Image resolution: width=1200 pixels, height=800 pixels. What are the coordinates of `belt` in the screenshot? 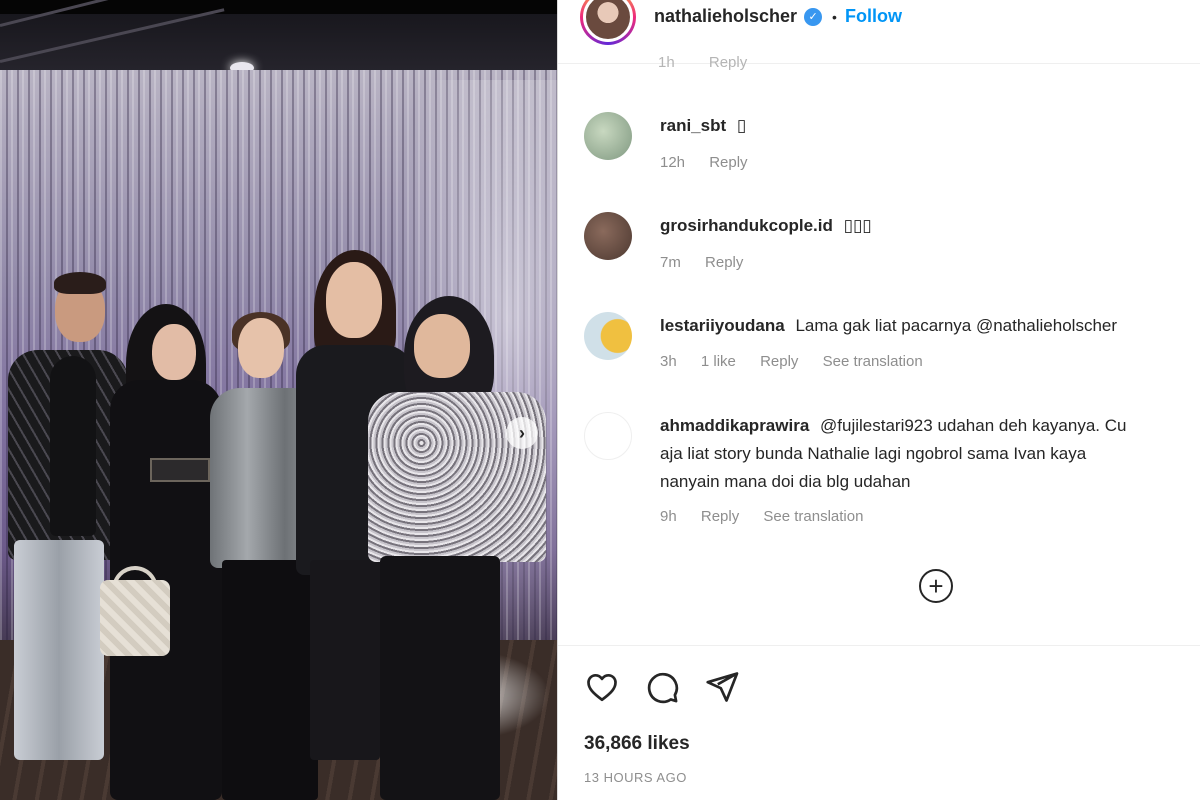 It's located at (180, 470).